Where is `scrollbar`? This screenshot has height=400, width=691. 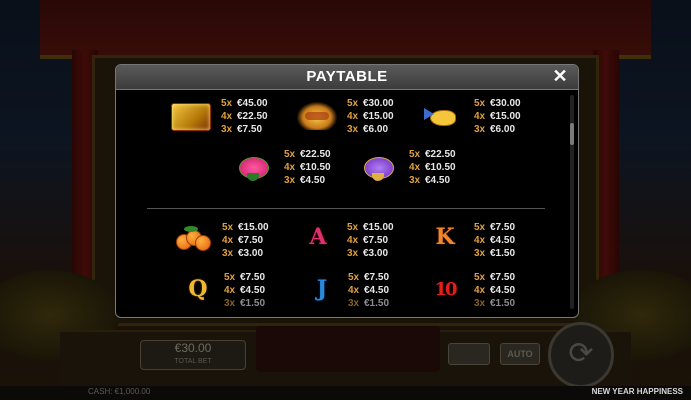 scrollbar is located at coordinates (572, 202).